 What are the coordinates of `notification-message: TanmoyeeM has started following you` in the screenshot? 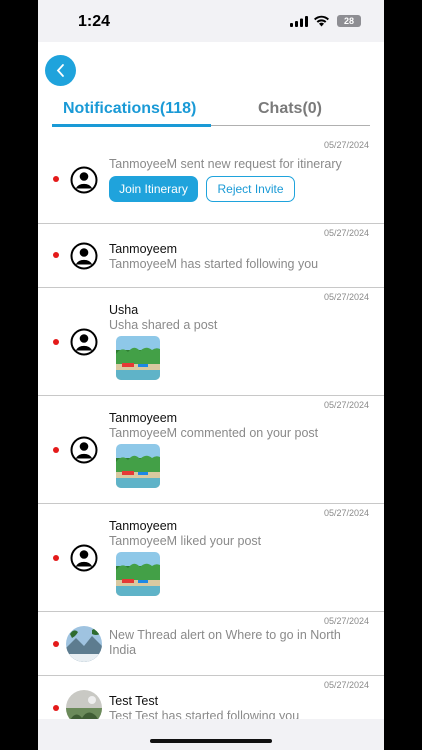 It's located at (214, 264).